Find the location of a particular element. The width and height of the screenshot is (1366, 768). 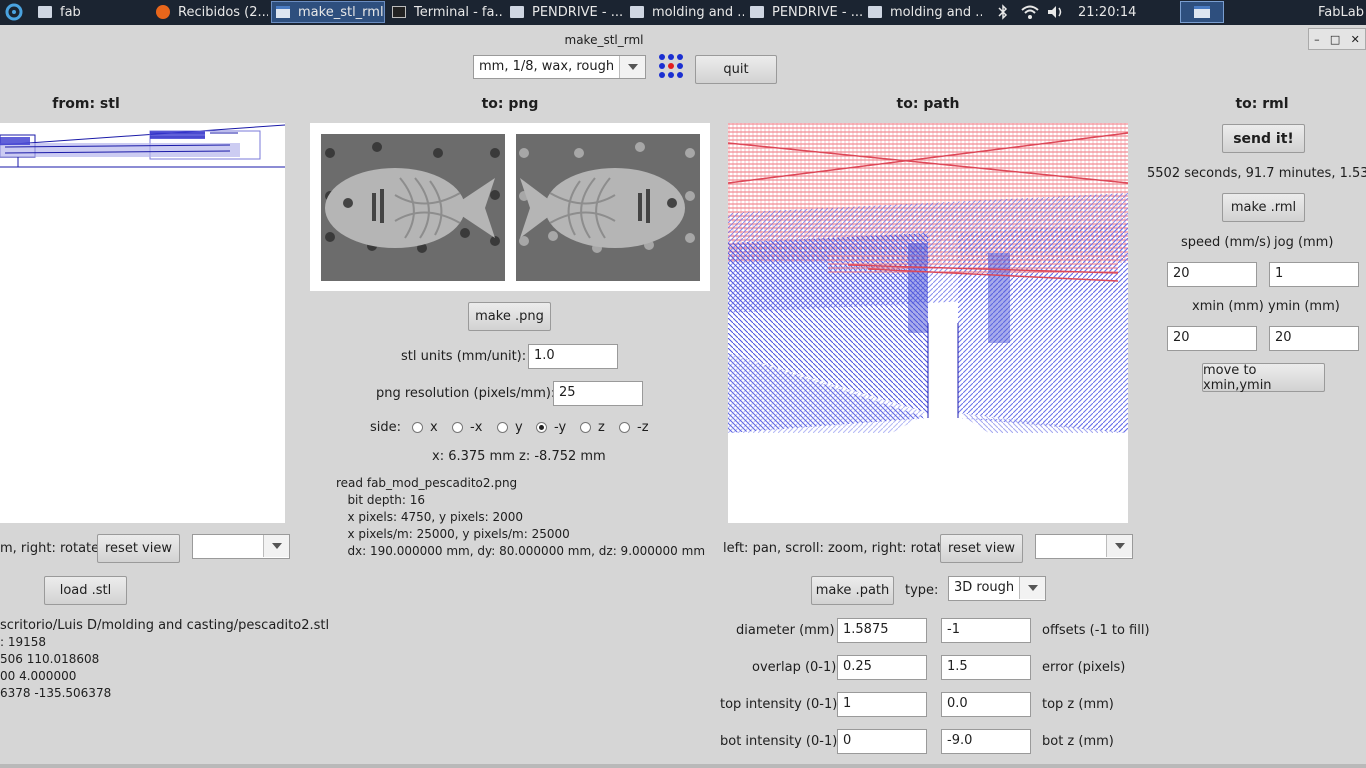

terminal-icon is located at coordinates (399, 12).